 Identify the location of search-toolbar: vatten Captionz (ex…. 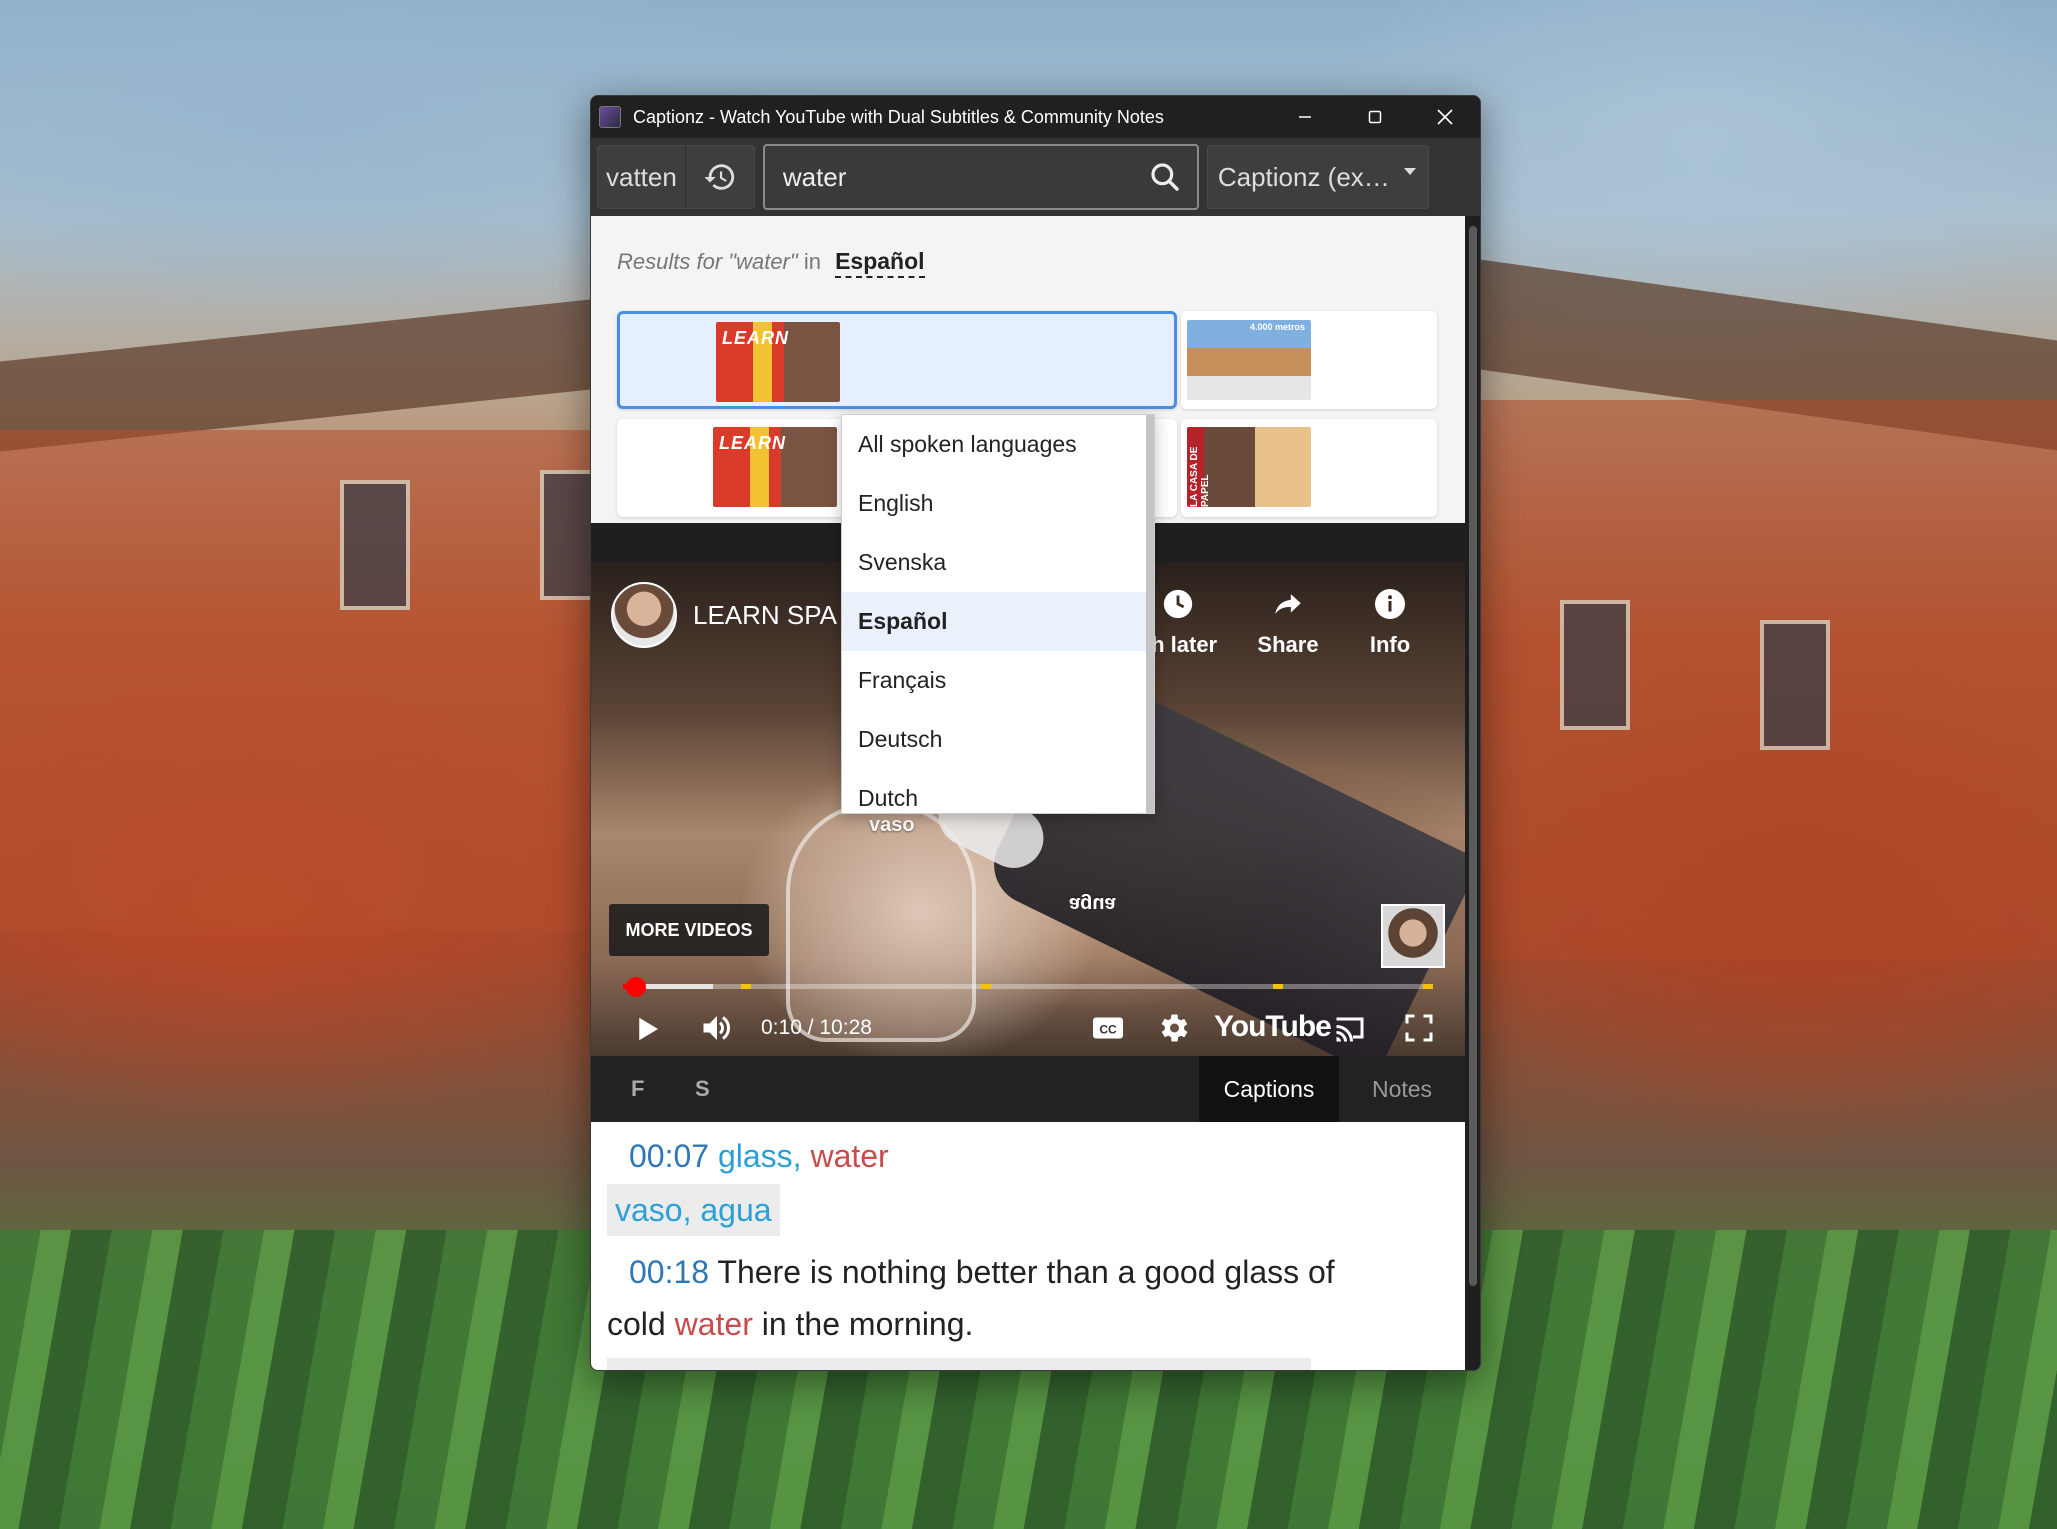
(1035, 177).